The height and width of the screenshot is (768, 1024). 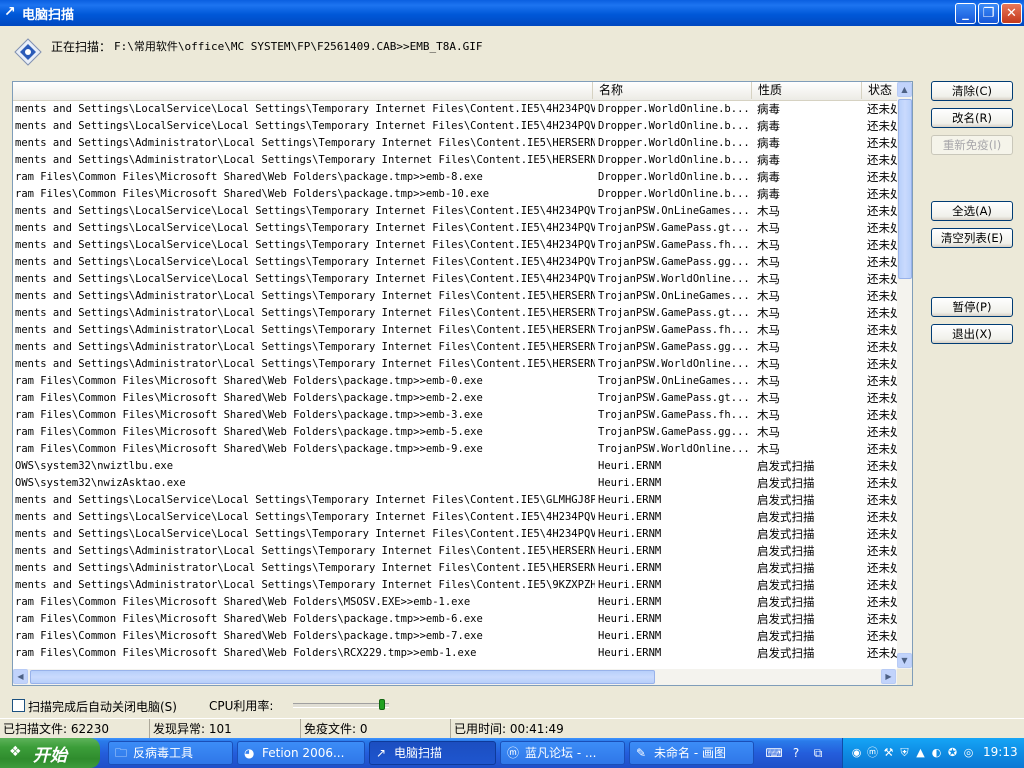 I want to click on title-bar: ↗ 电脑扫描 _ ❐ ✕, so click(x=512, y=13).